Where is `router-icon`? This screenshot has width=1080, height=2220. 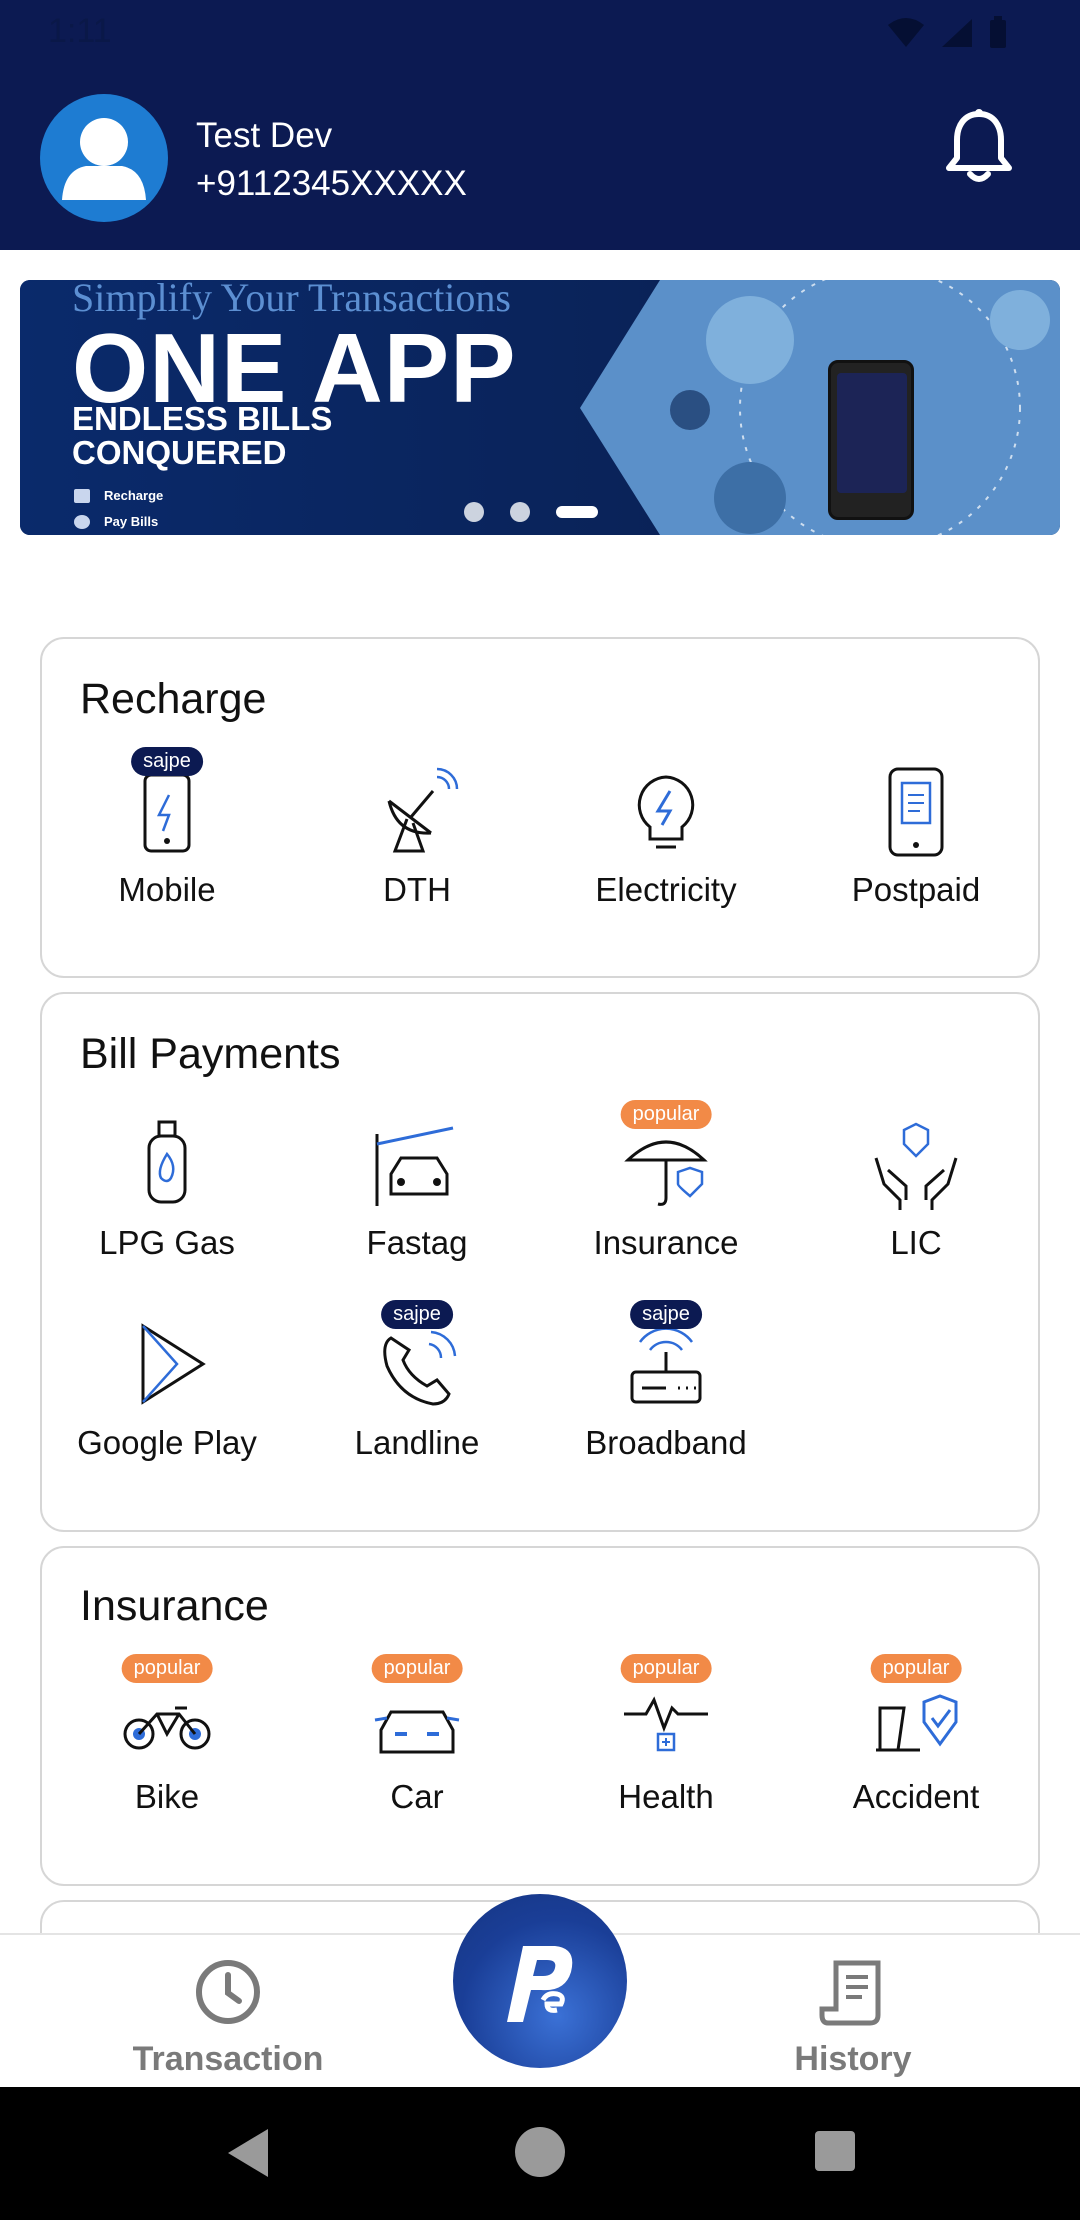 router-icon is located at coordinates (666, 1365).